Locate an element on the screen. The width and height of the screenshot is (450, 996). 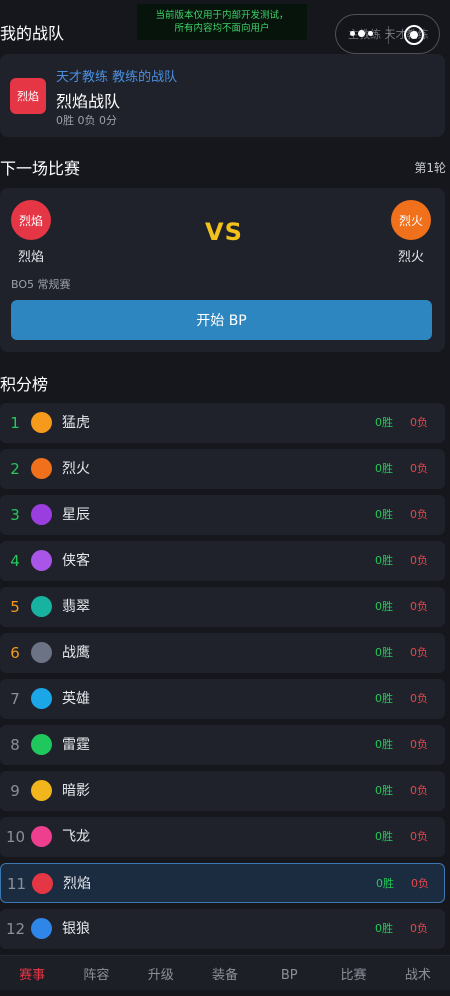
home-team-badge: 烈焰 is located at coordinates (31, 220).